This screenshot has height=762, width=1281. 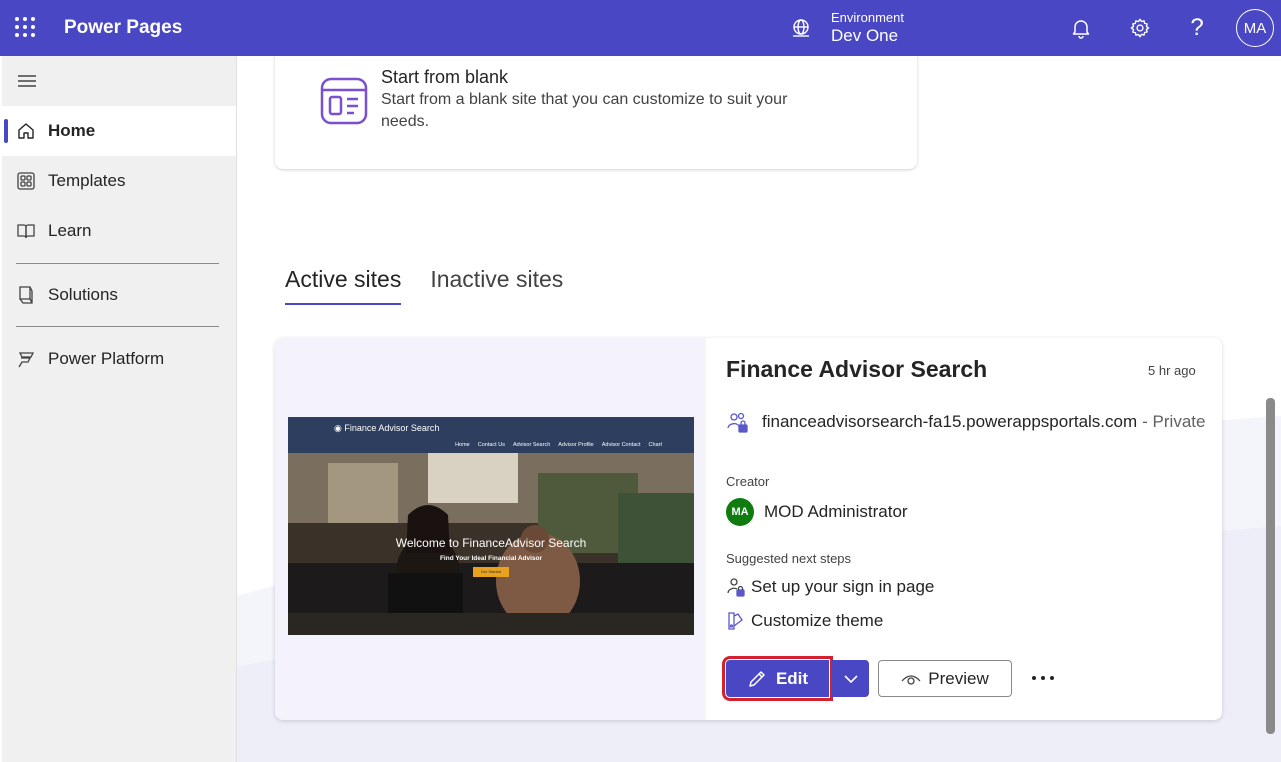 What do you see at coordinates (836, 511) in the screenshot?
I see `creator-name: MOD Administrator` at bounding box center [836, 511].